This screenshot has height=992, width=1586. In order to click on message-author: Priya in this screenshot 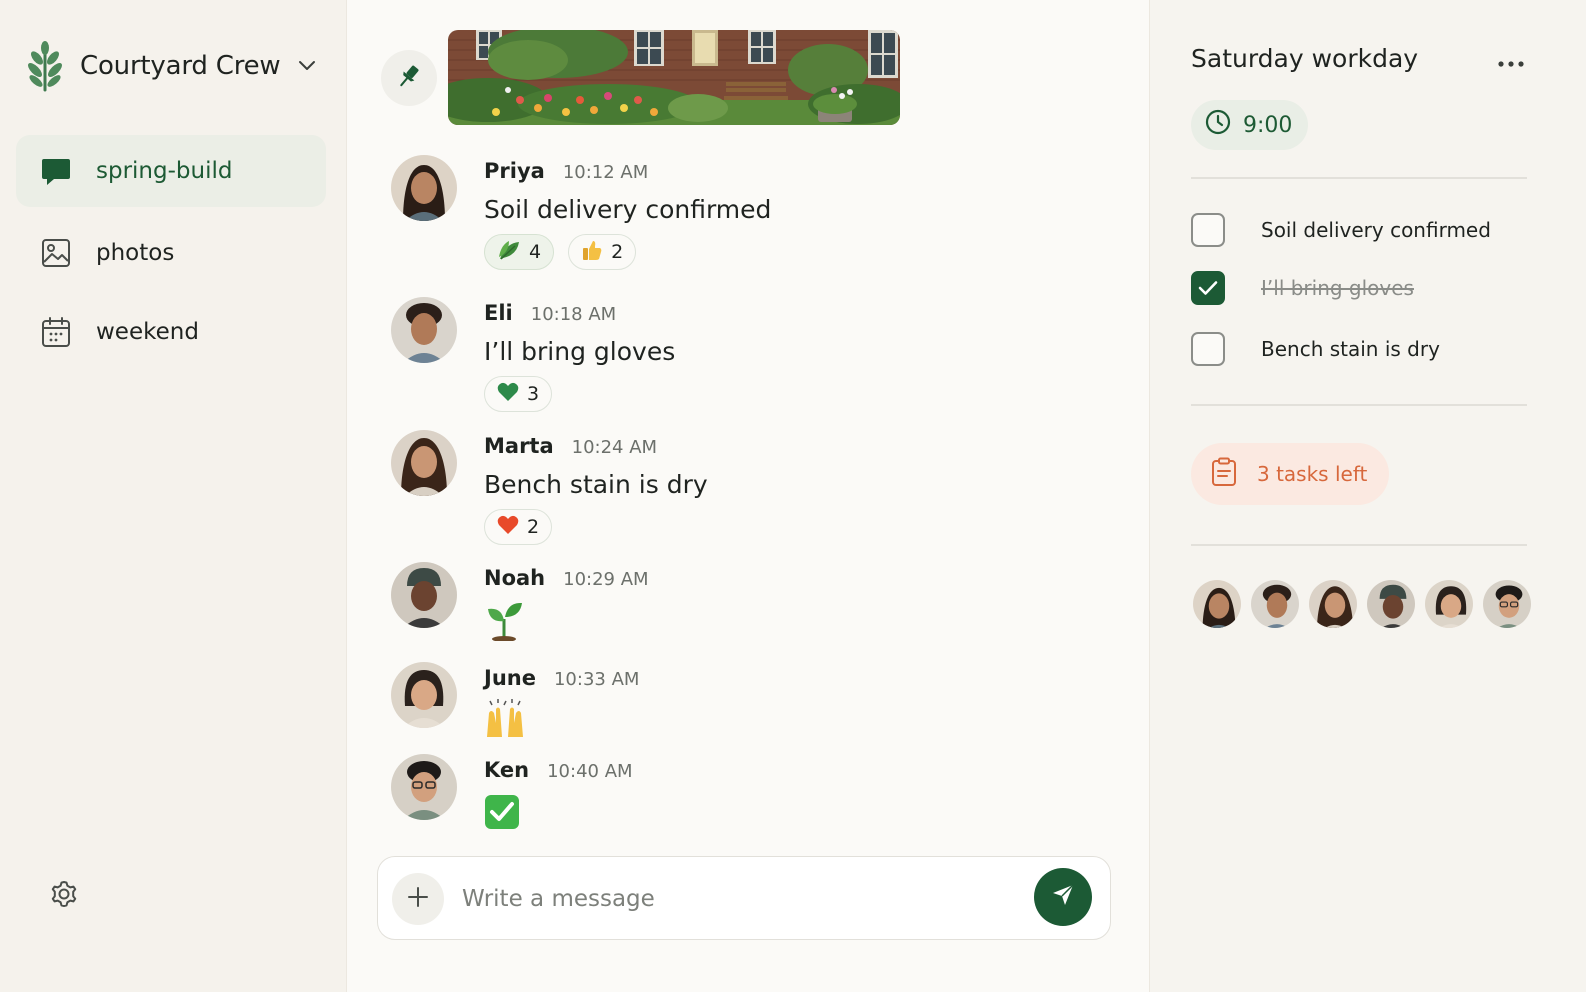, I will do `click(514, 171)`.